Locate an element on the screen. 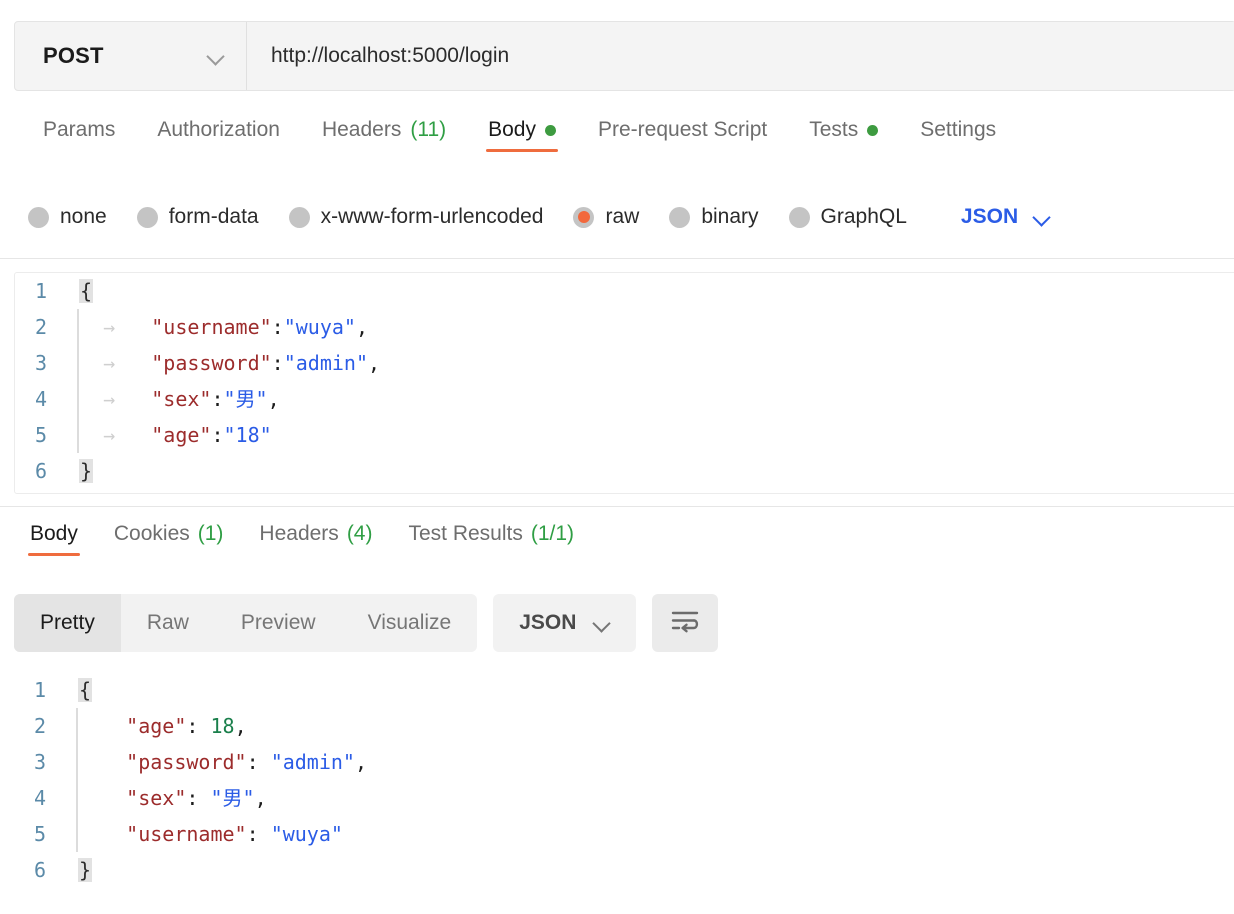 Image resolution: width=1234 pixels, height=914 pixels. request-tab-label: Settings is located at coordinates (958, 129).